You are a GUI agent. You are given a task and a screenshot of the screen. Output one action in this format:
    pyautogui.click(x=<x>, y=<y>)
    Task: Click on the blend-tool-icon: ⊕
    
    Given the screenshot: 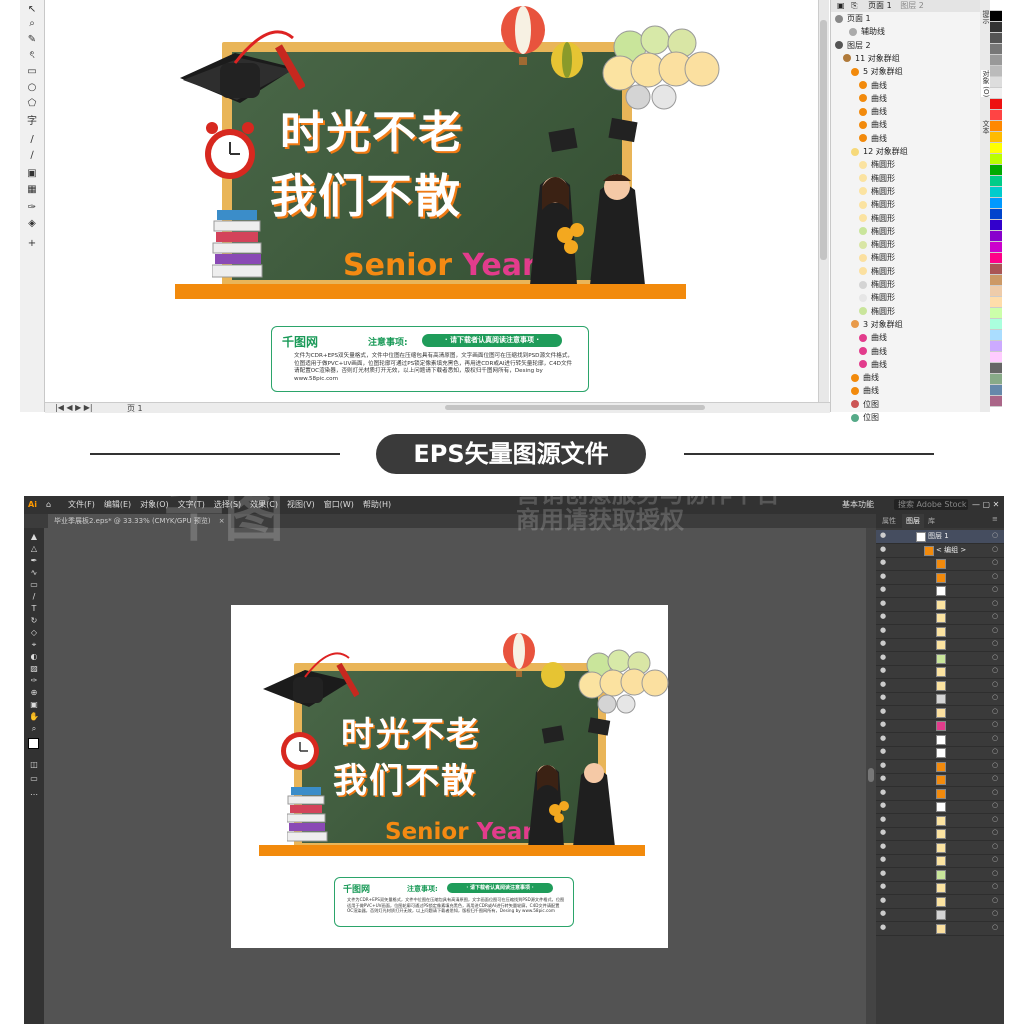 What is the action you would take?
    pyautogui.click(x=34, y=693)
    